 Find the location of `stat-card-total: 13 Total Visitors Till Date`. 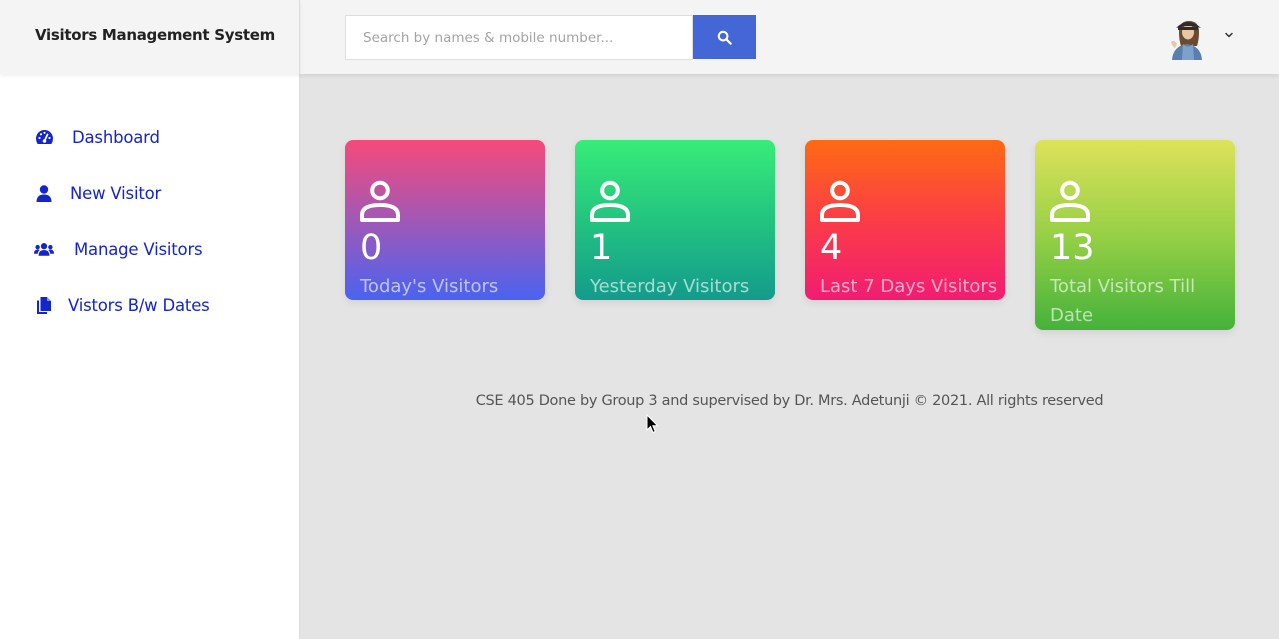

stat-card-total: 13 Total Visitors Till Date is located at coordinates (1135, 235).